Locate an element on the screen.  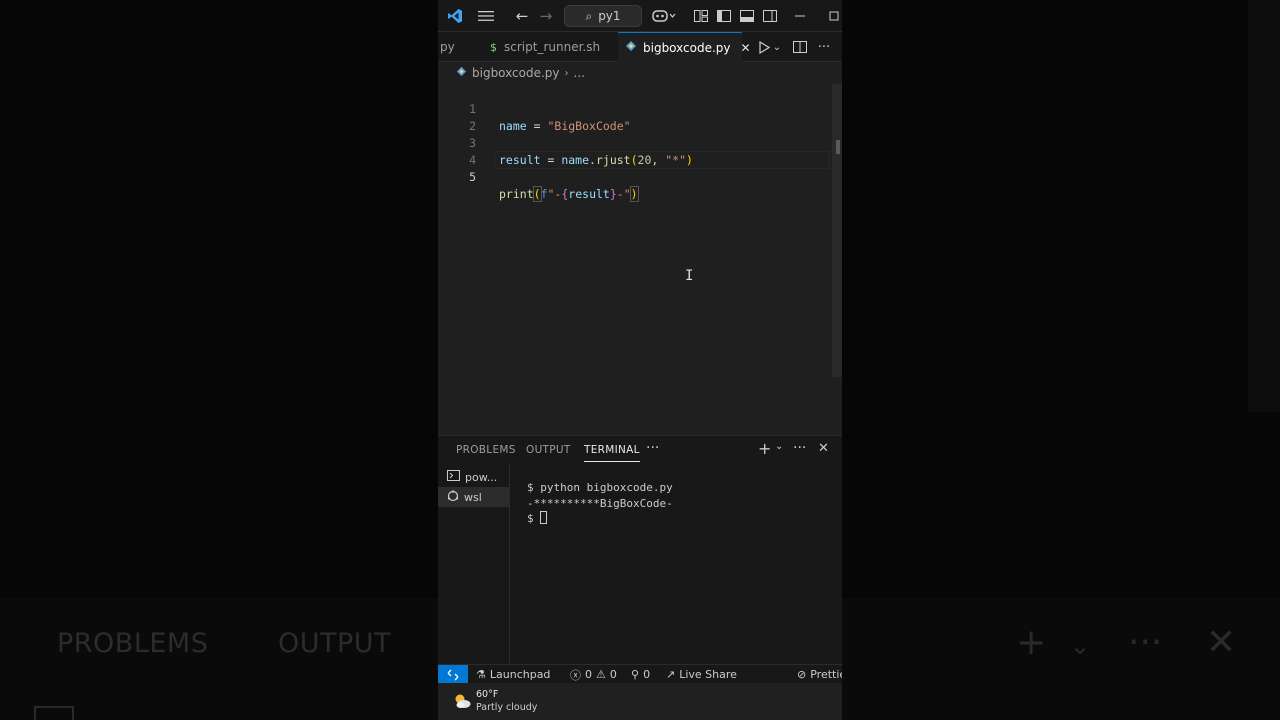
weather-temperature: 60°F is located at coordinates (487, 694).